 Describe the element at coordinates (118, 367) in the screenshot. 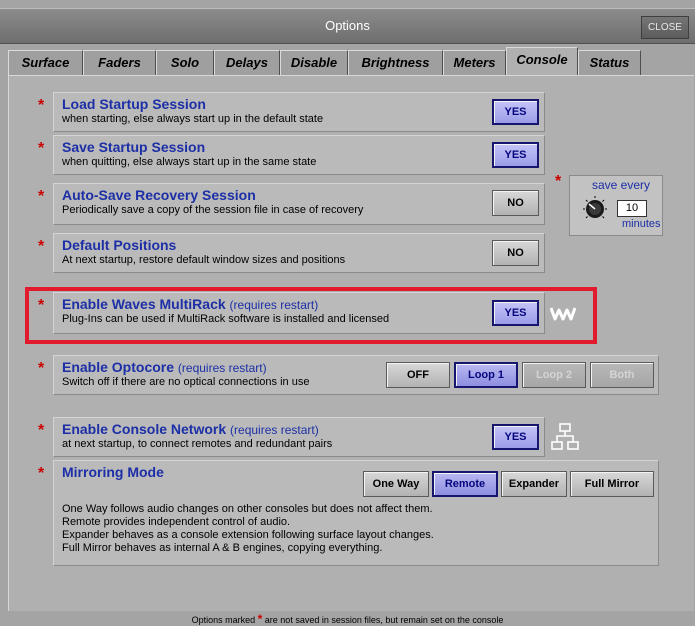

I see `optocore-title-text: Enable Optocore` at that location.